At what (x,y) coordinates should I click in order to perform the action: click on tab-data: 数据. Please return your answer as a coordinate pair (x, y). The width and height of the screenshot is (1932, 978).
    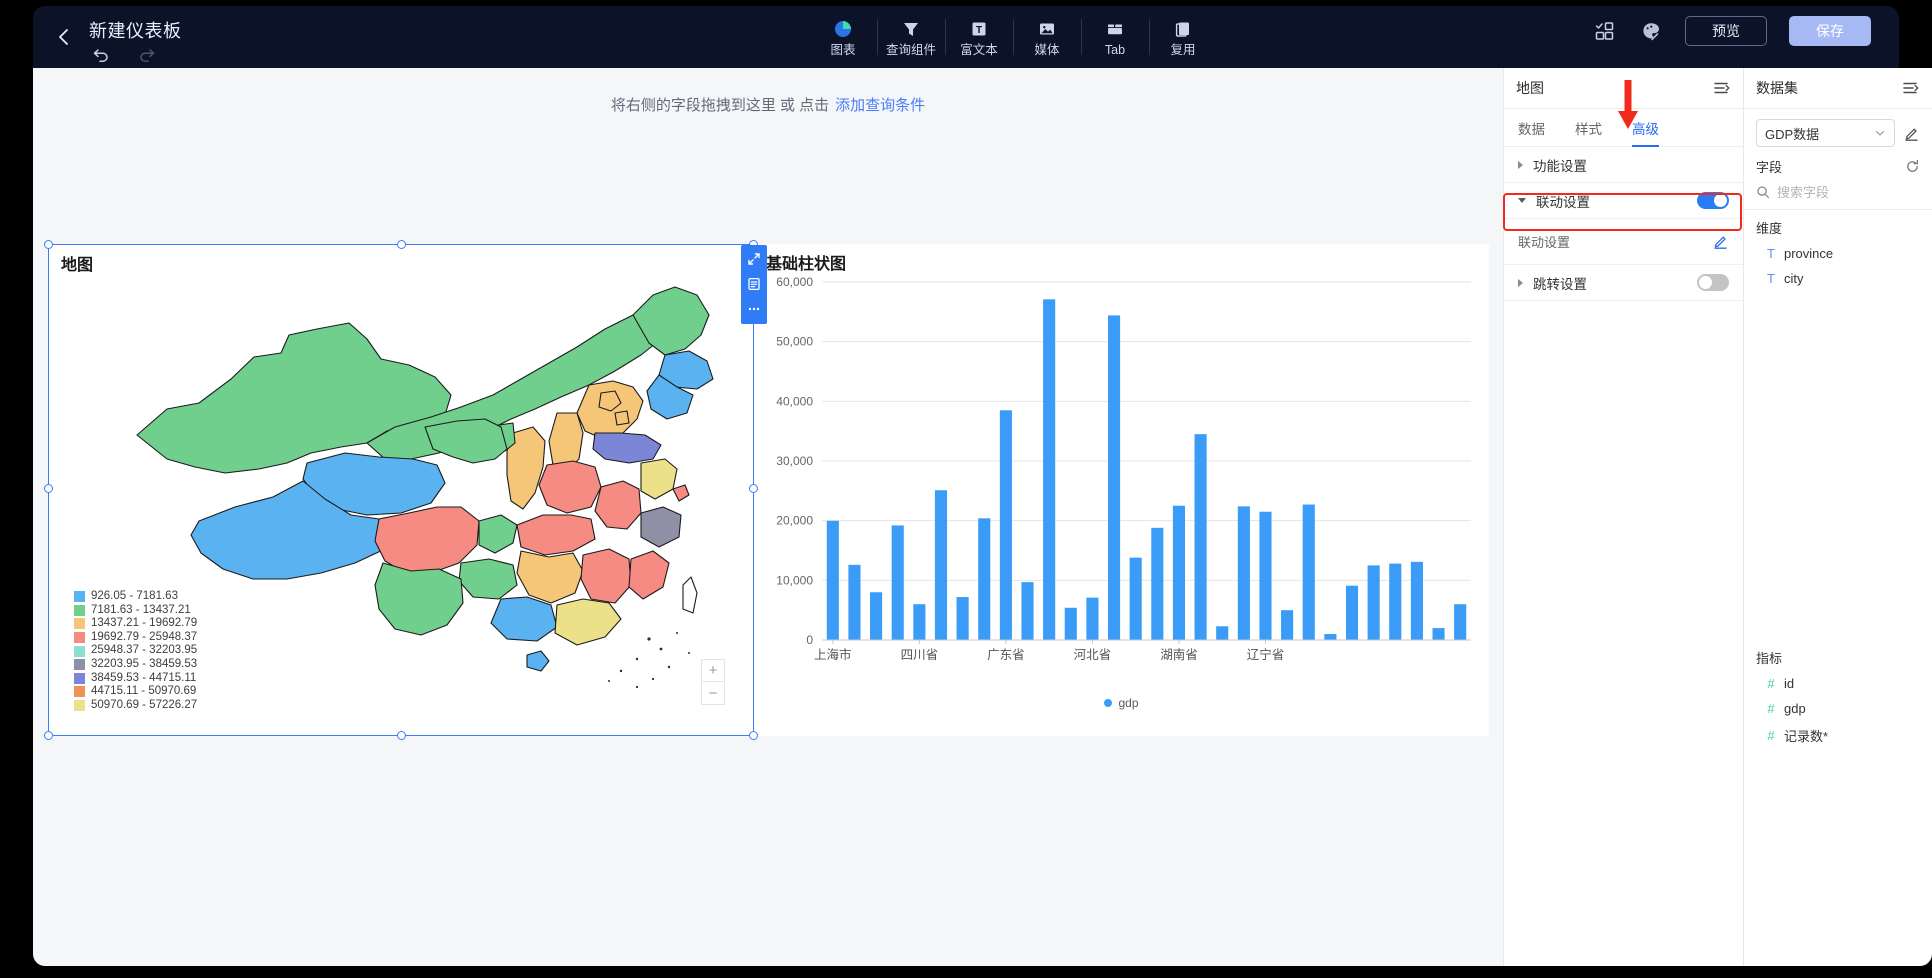
    Looking at the image, I should click on (1531, 128).